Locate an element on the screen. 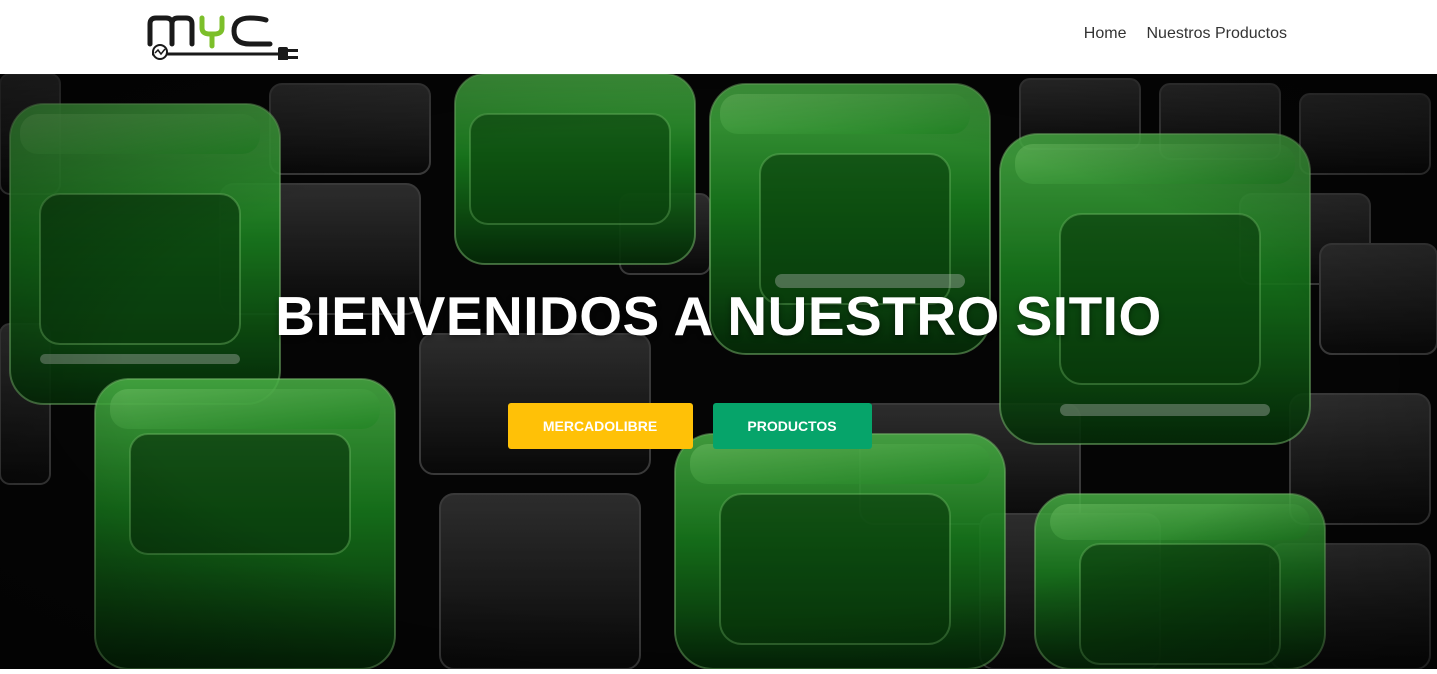 The image size is (1437, 674). productos-button: PRODUCTOS is located at coordinates (792, 426).